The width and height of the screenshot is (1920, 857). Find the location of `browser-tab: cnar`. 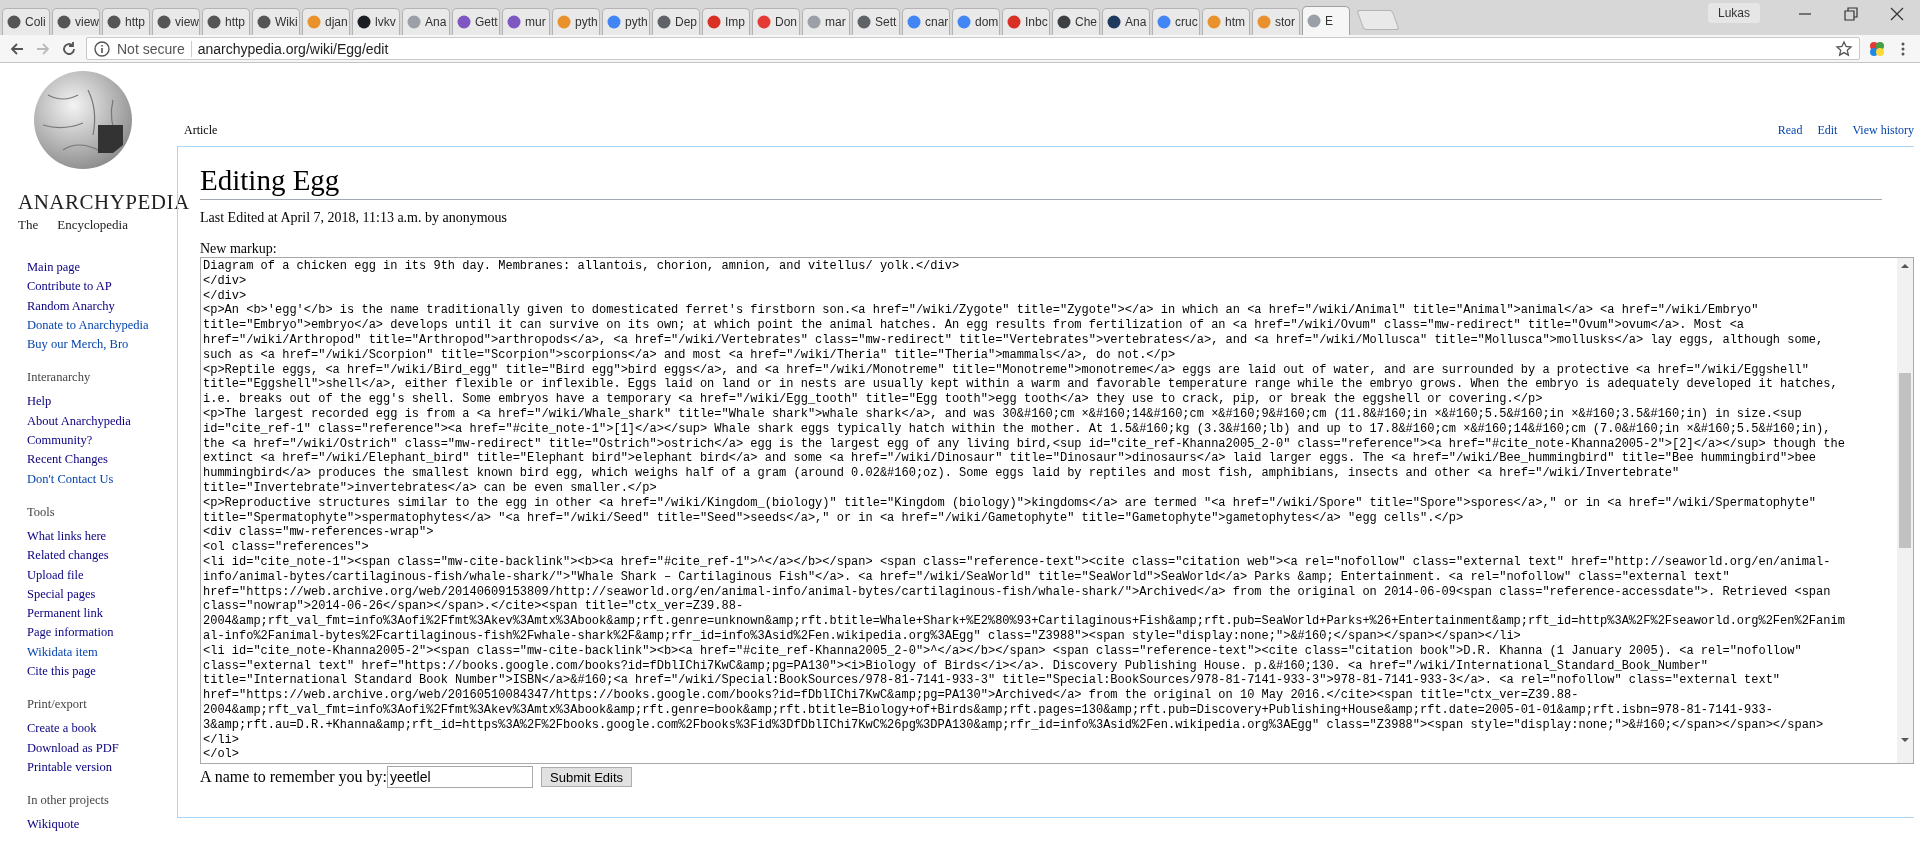

browser-tab: cnar is located at coordinates (926, 21).